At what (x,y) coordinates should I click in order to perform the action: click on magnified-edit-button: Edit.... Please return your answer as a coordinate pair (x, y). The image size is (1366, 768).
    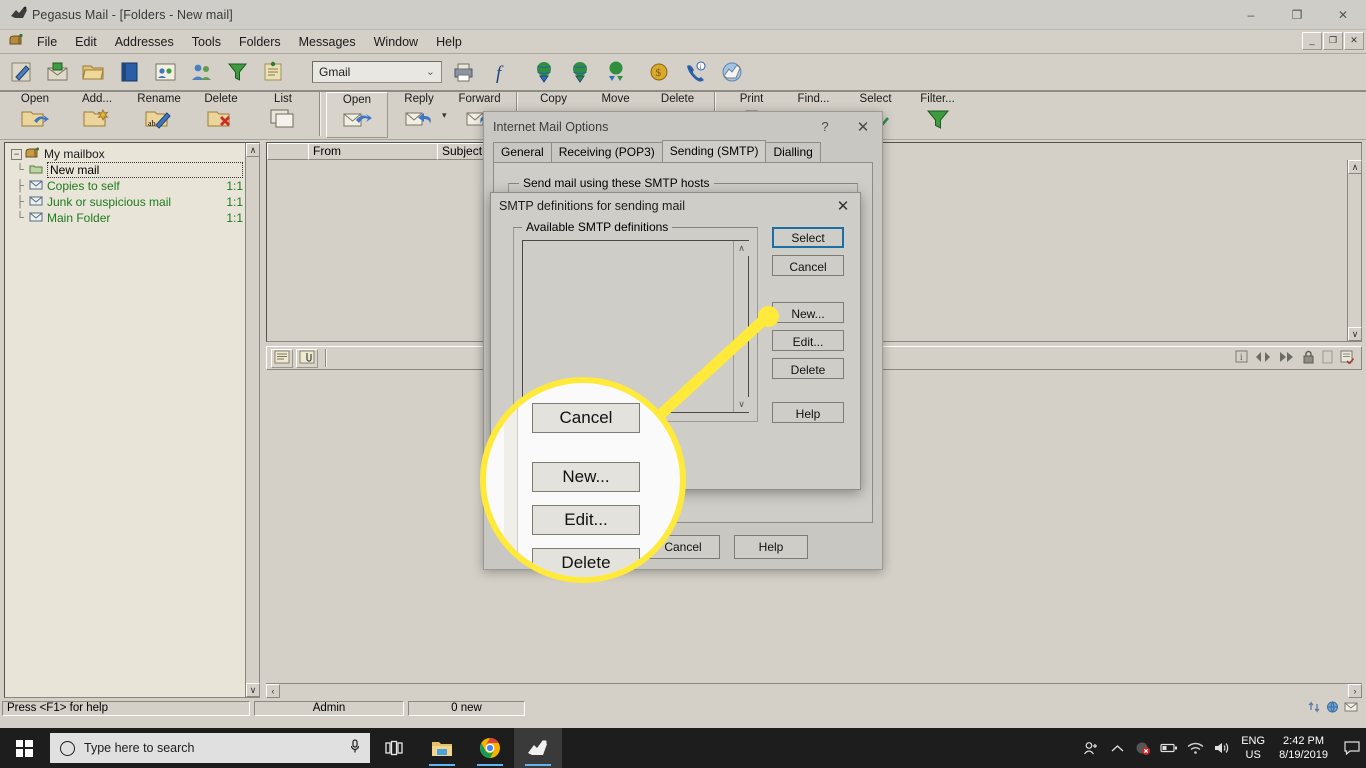
    Looking at the image, I should click on (586, 520).